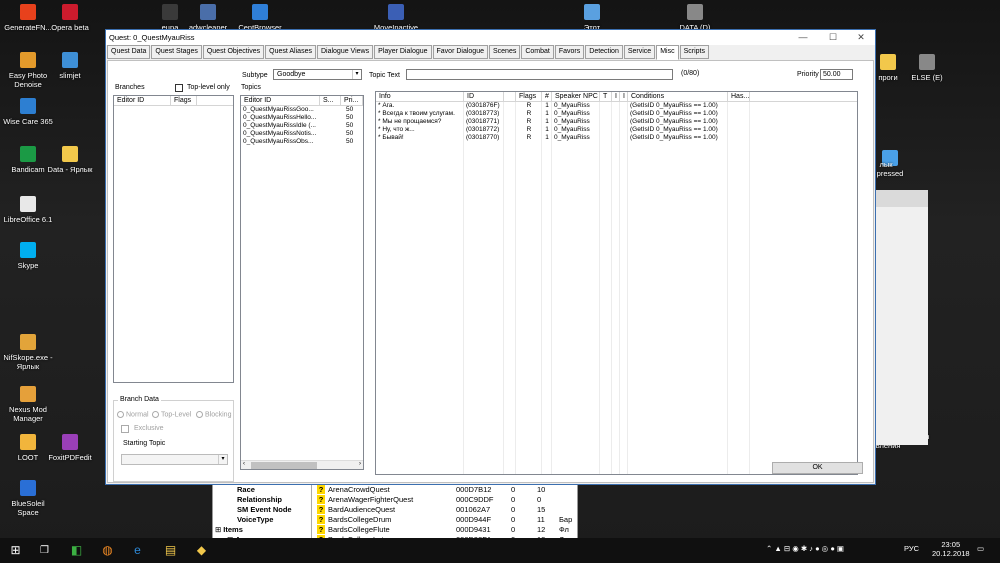 The image size is (1000, 563). Describe the element at coordinates (836, 74) in the screenshot. I see `priority-input: 50.00` at that location.